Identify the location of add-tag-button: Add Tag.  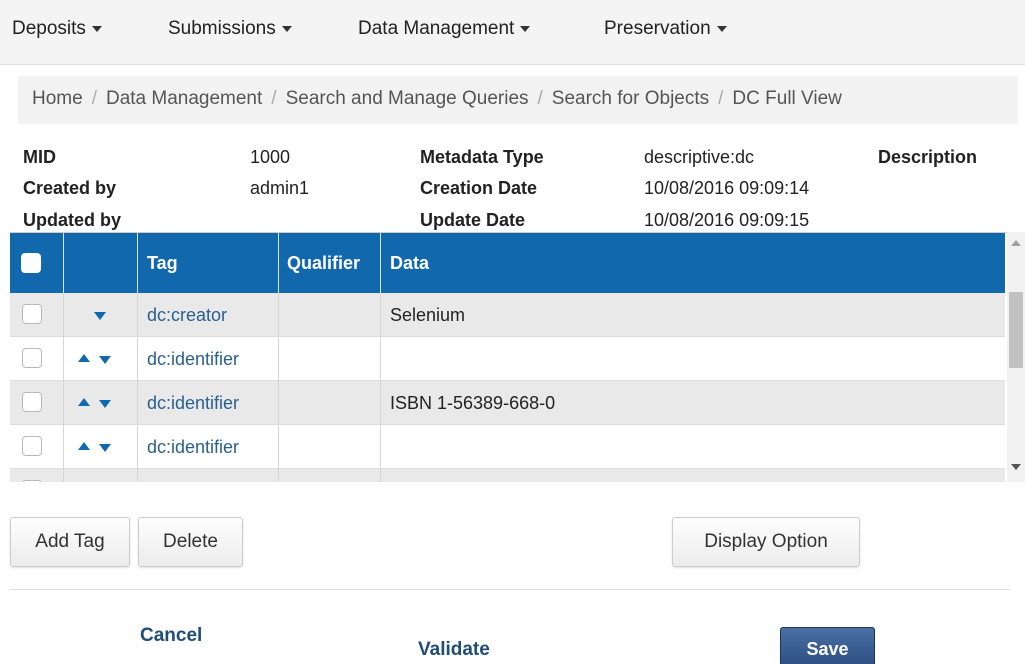
(70, 542).